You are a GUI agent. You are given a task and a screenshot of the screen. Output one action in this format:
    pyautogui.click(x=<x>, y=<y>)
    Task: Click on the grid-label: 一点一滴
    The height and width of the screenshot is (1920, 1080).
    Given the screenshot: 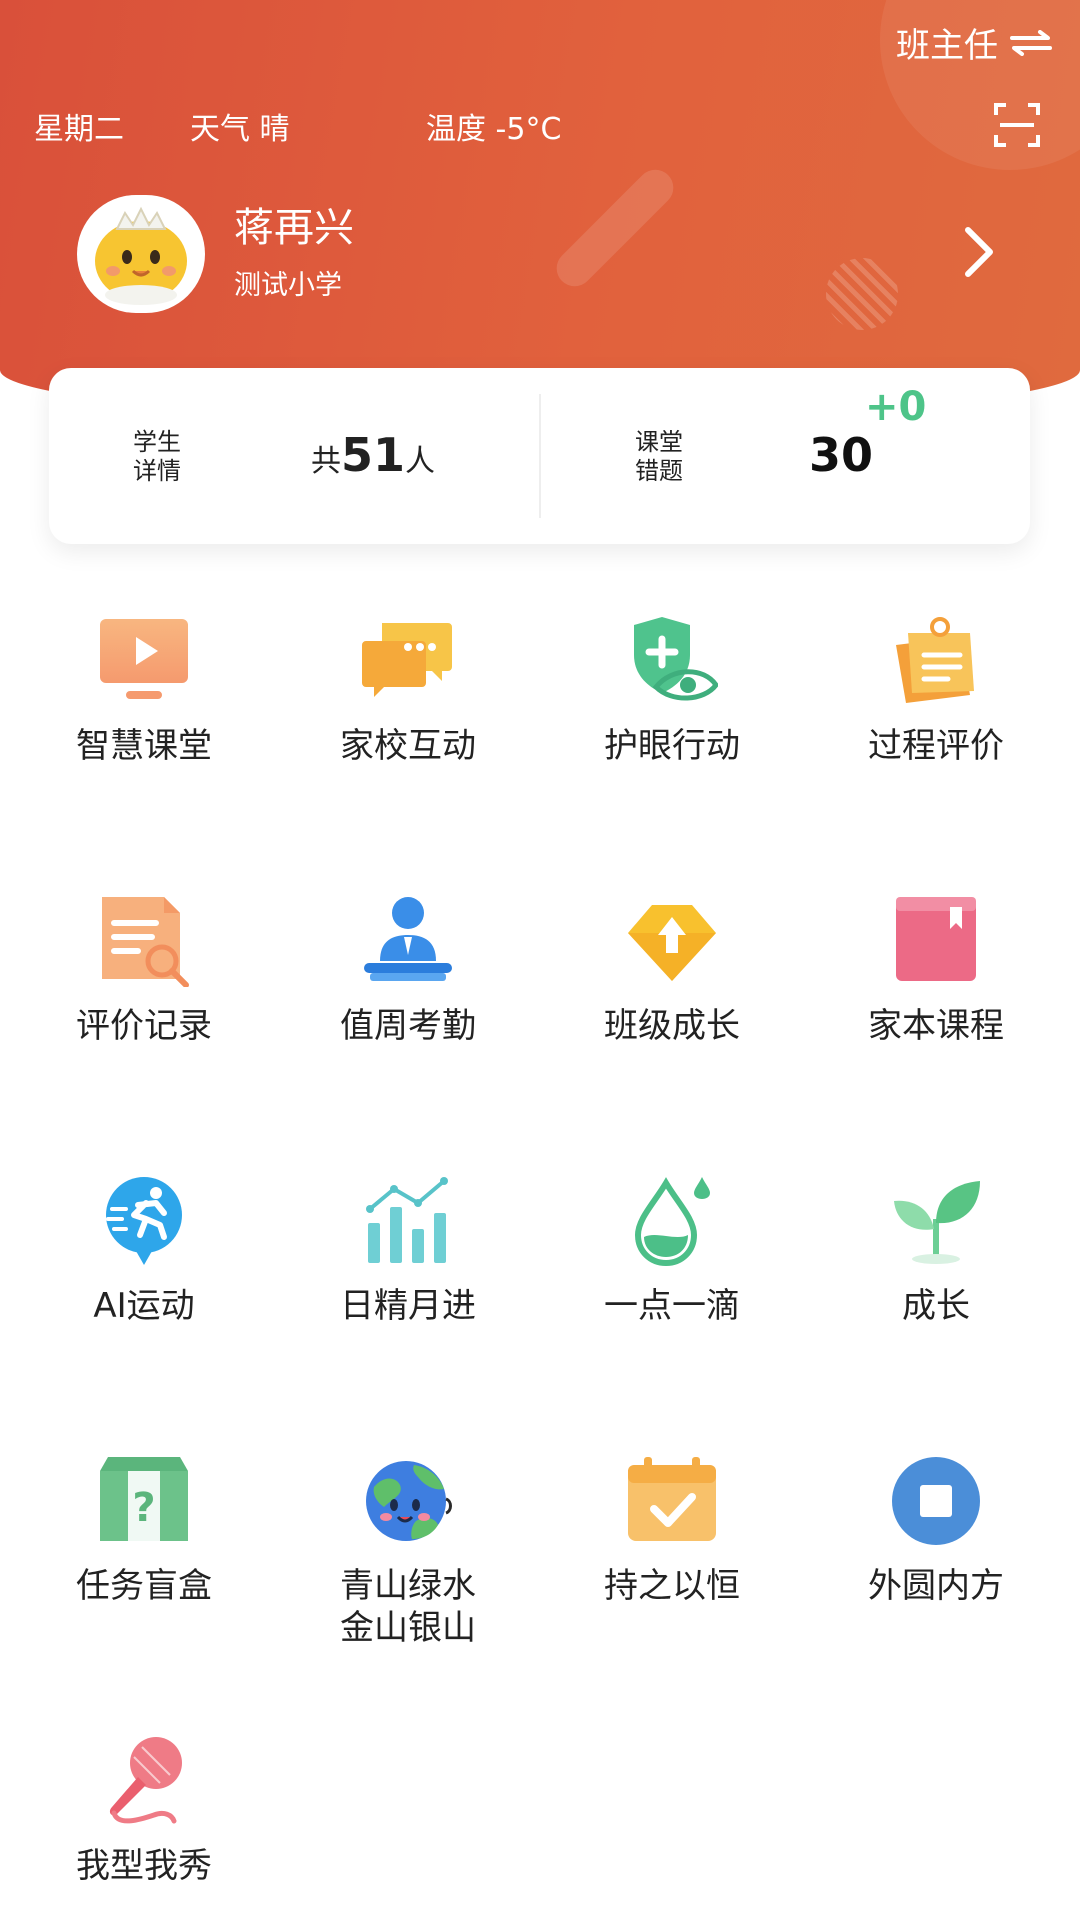 What is the action you would take?
    pyautogui.click(x=672, y=1306)
    